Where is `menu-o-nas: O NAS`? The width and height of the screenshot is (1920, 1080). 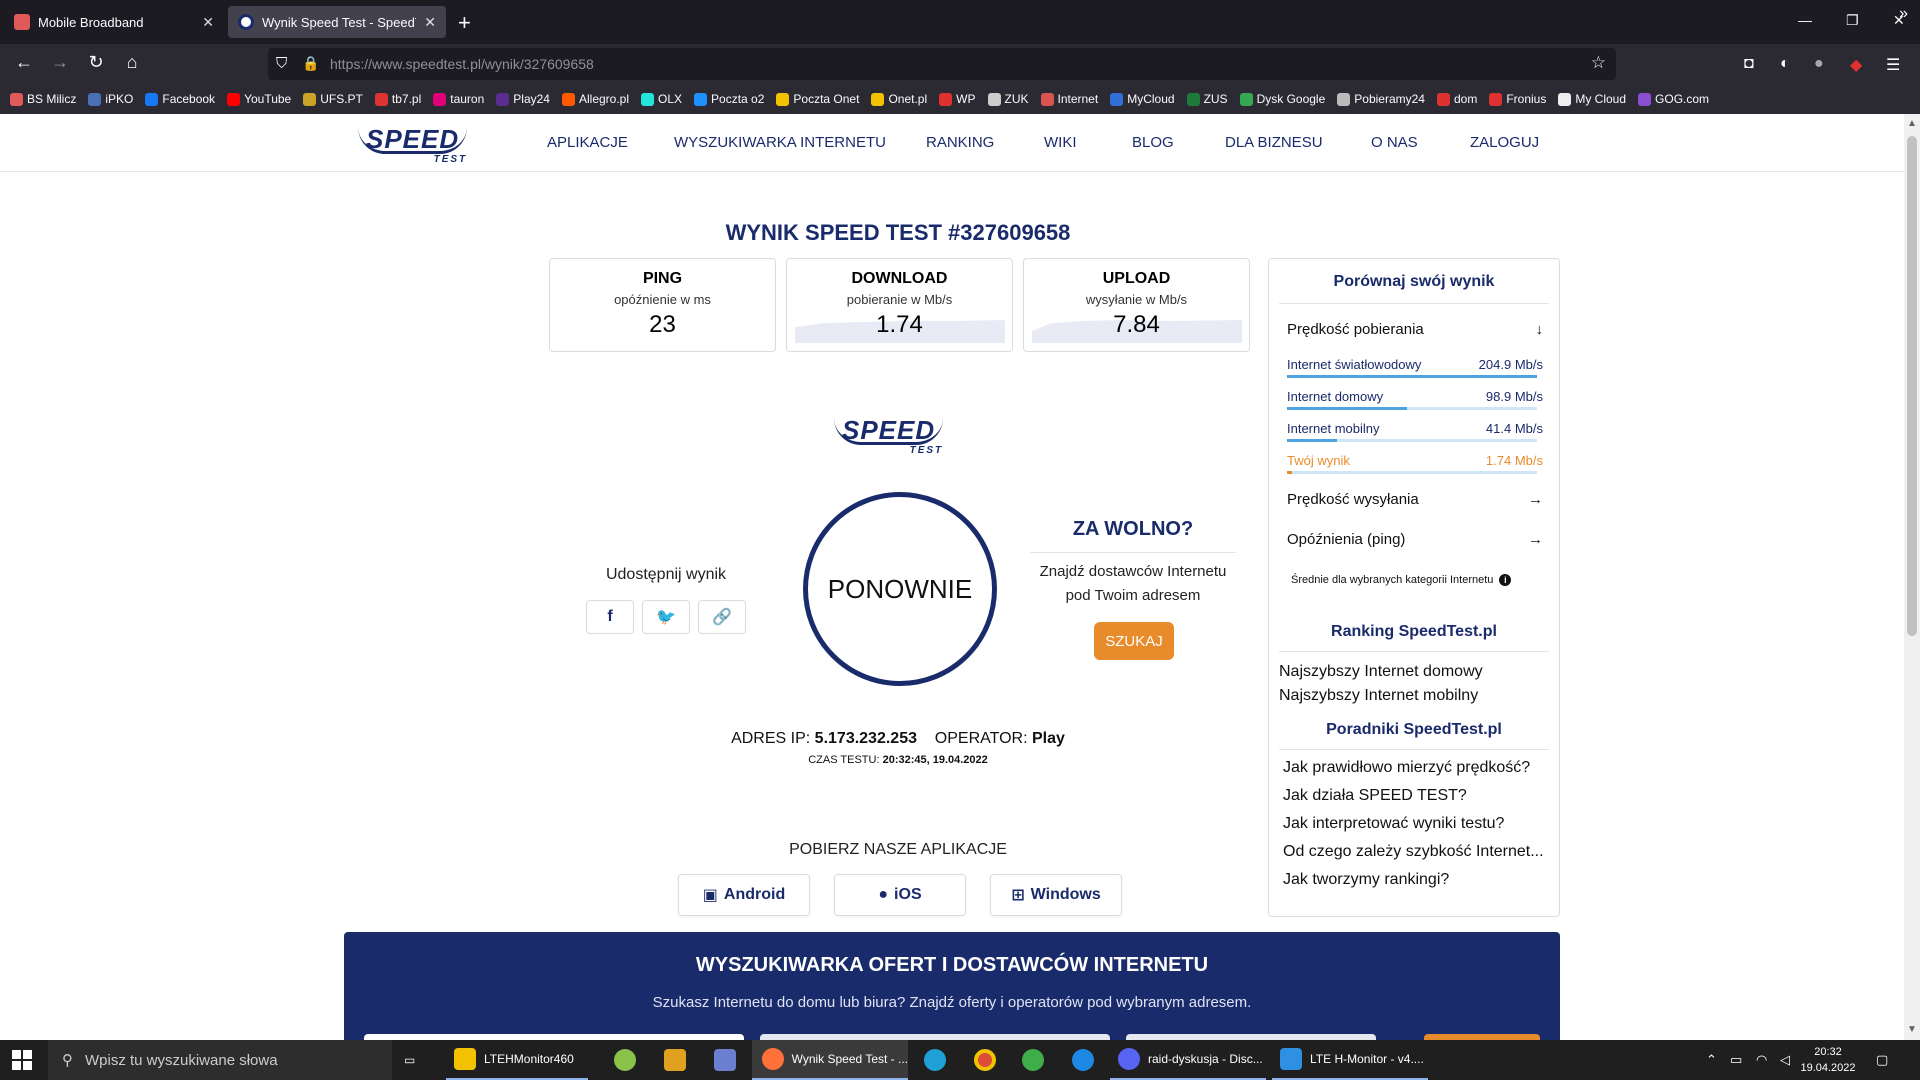 menu-o-nas: O NAS is located at coordinates (1394, 142).